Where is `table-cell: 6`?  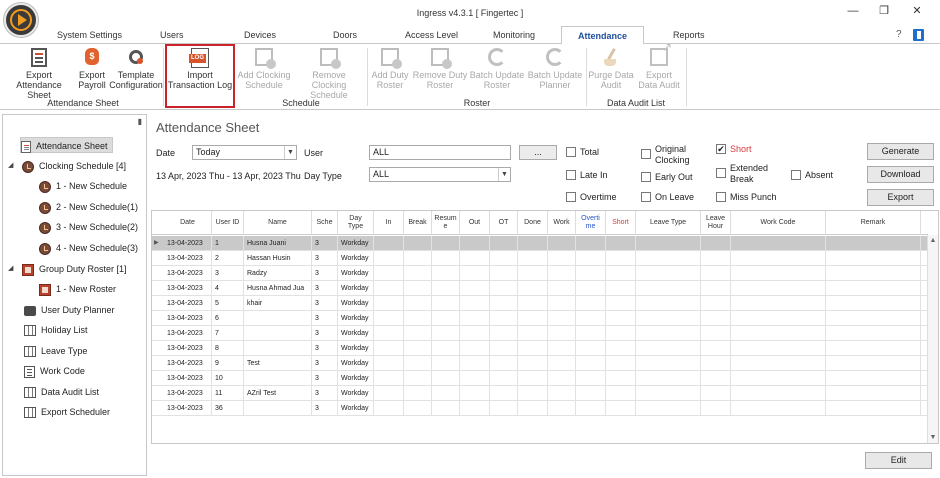
table-cell: 6 is located at coordinates (228, 318).